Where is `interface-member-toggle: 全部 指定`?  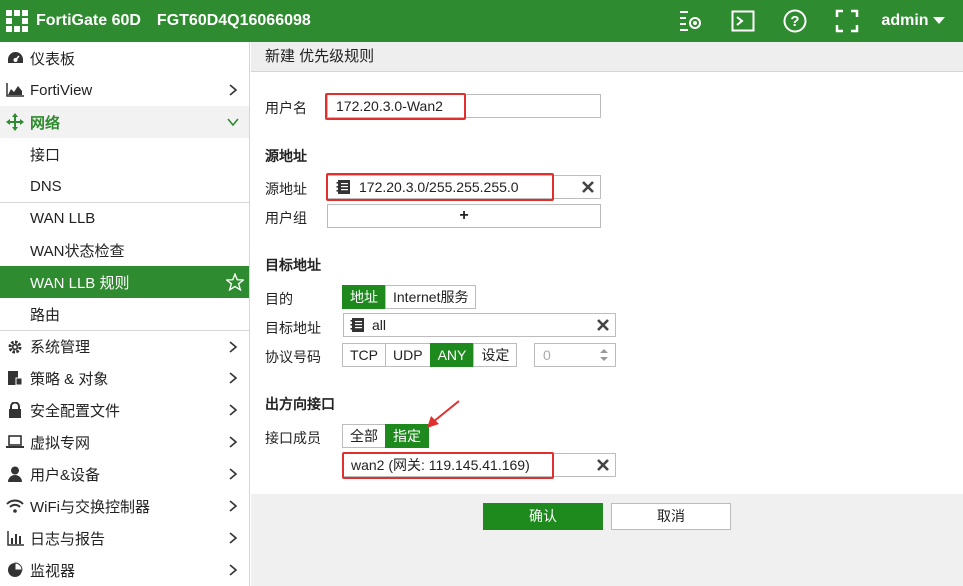 interface-member-toggle: 全部 指定 is located at coordinates (385, 436).